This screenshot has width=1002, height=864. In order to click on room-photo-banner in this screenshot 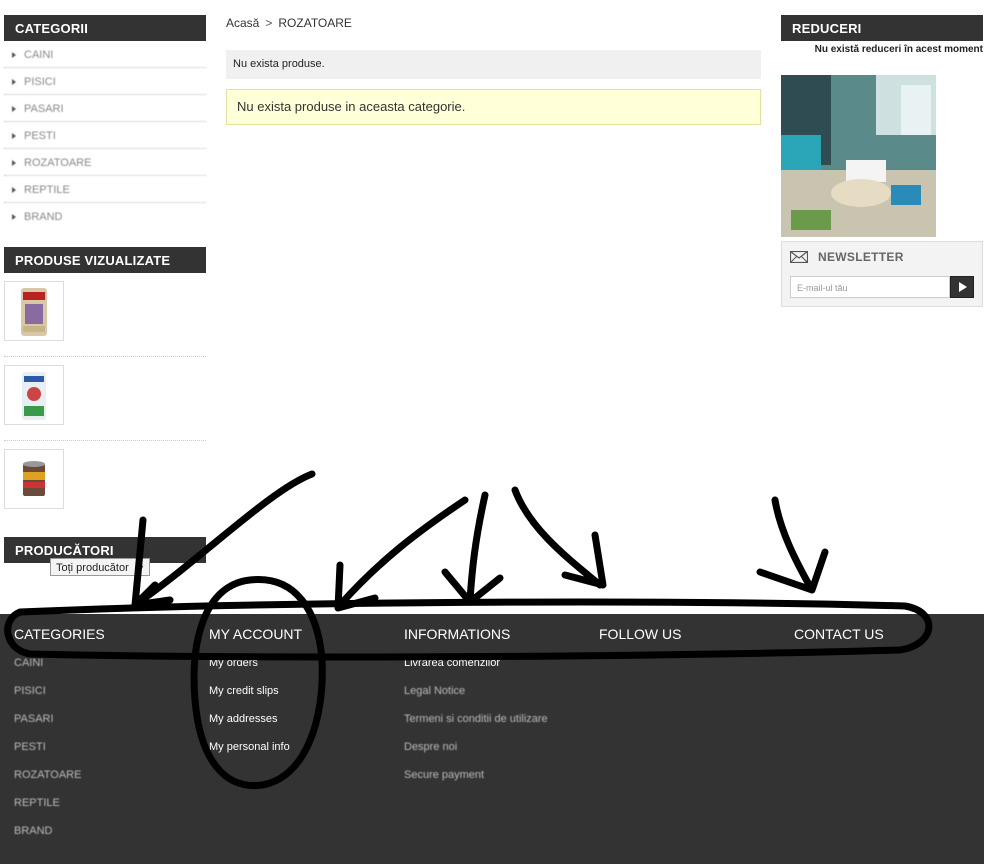, I will do `click(858, 156)`.